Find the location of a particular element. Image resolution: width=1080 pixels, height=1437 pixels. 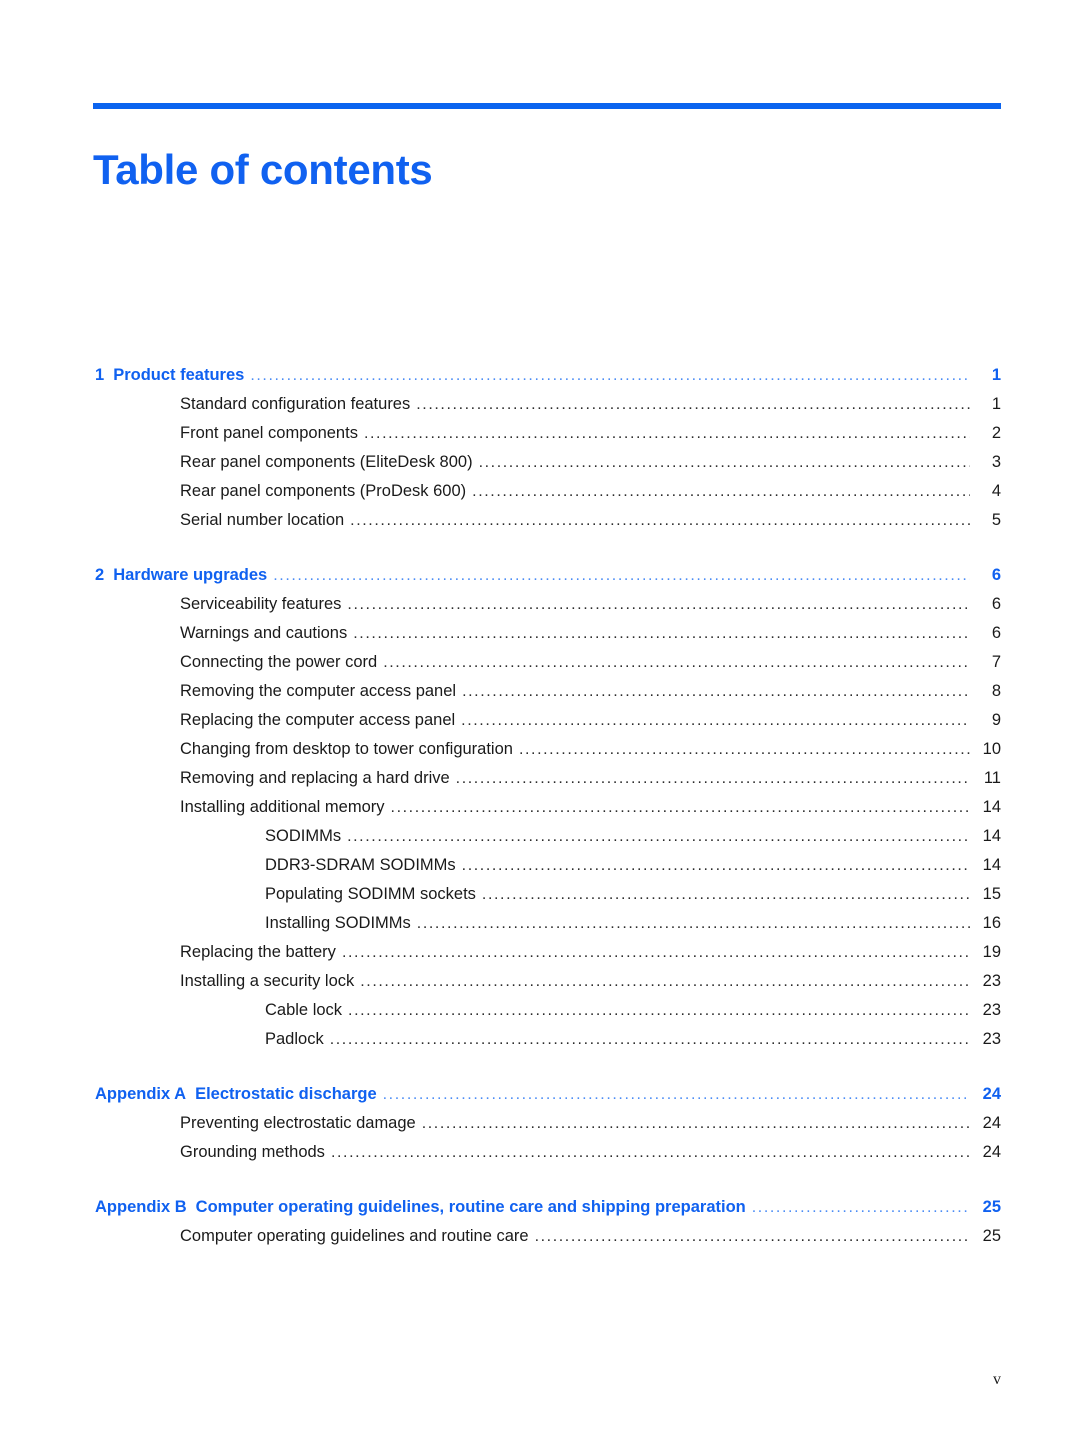

toc-entry-row: SODIMMs 14 is located at coordinates (540, 841).